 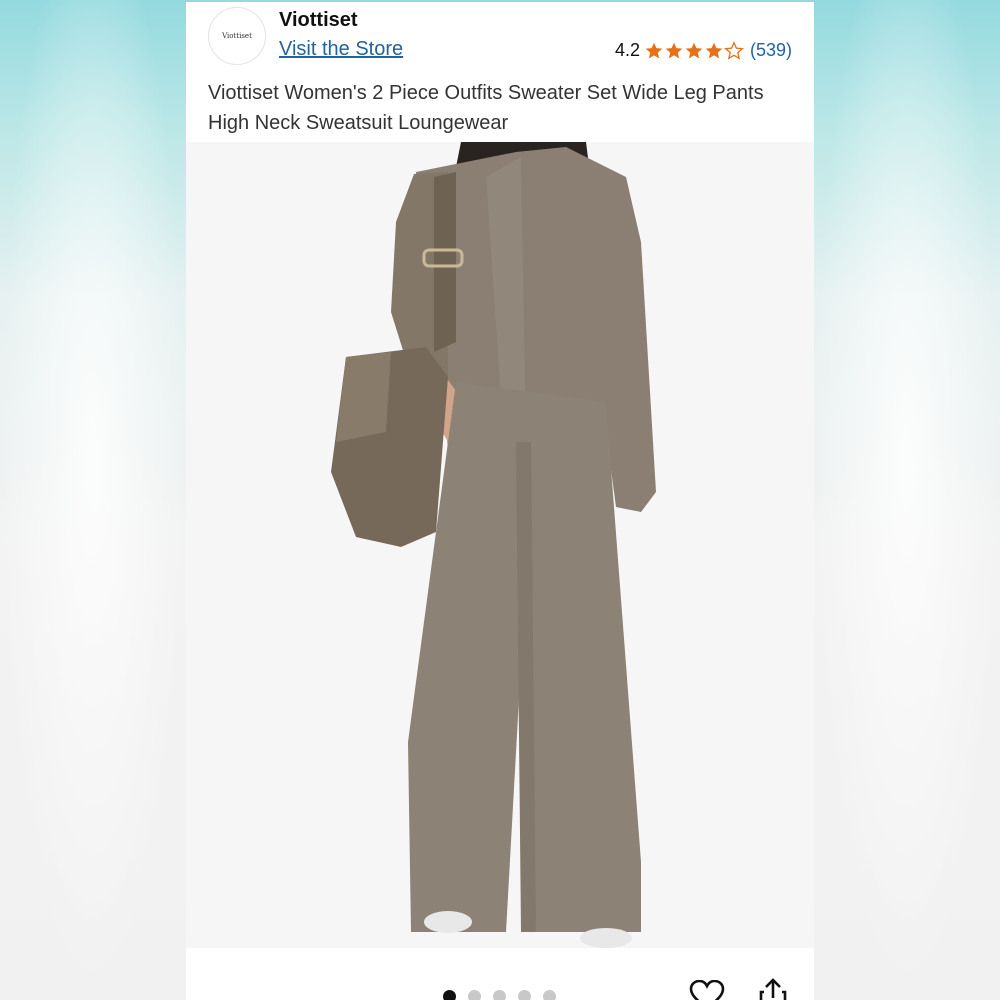 I want to click on share-button, so click(x=773, y=989).